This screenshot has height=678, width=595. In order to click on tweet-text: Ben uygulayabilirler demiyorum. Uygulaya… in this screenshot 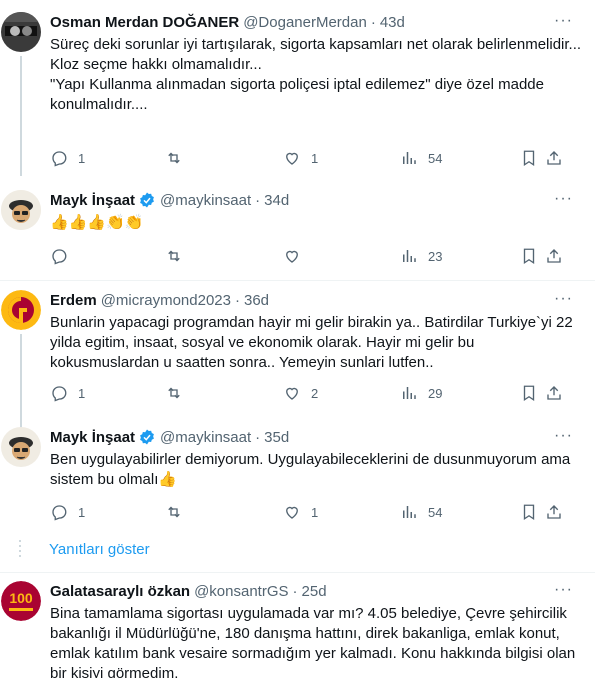, I will do `click(310, 469)`.